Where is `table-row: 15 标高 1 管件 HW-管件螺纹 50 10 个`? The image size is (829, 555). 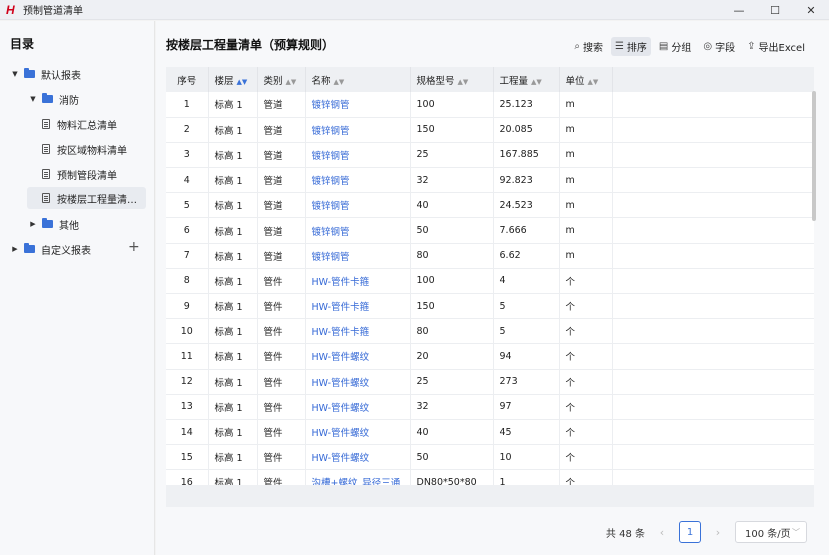 table-row: 15 标高 1 管件 HW-管件螺纹 50 10 个 is located at coordinates (490, 457).